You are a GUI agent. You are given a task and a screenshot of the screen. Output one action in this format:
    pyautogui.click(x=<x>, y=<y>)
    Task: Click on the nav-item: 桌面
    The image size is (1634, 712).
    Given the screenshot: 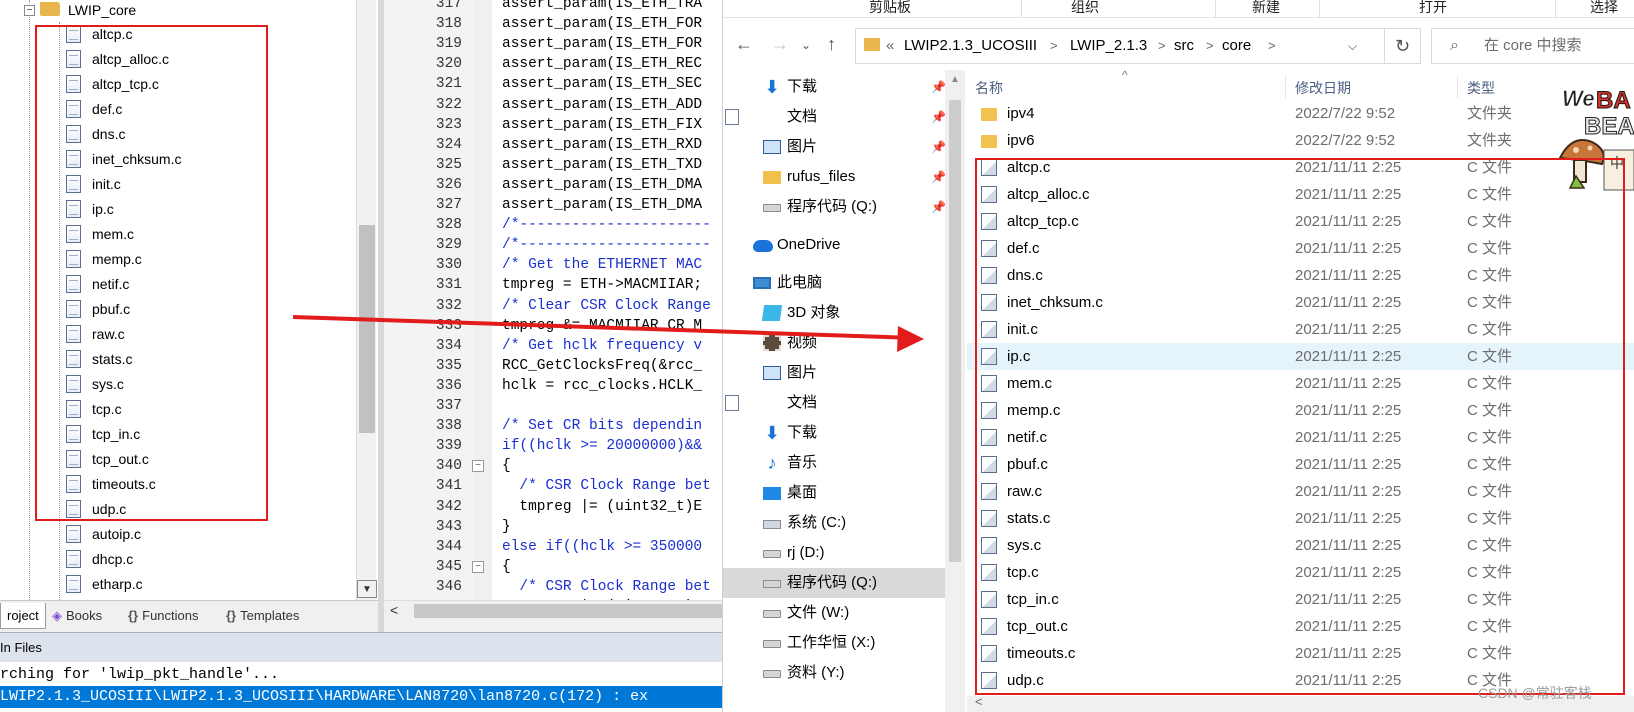 What is the action you would take?
    pyautogui.click(x=834, y=493)
    